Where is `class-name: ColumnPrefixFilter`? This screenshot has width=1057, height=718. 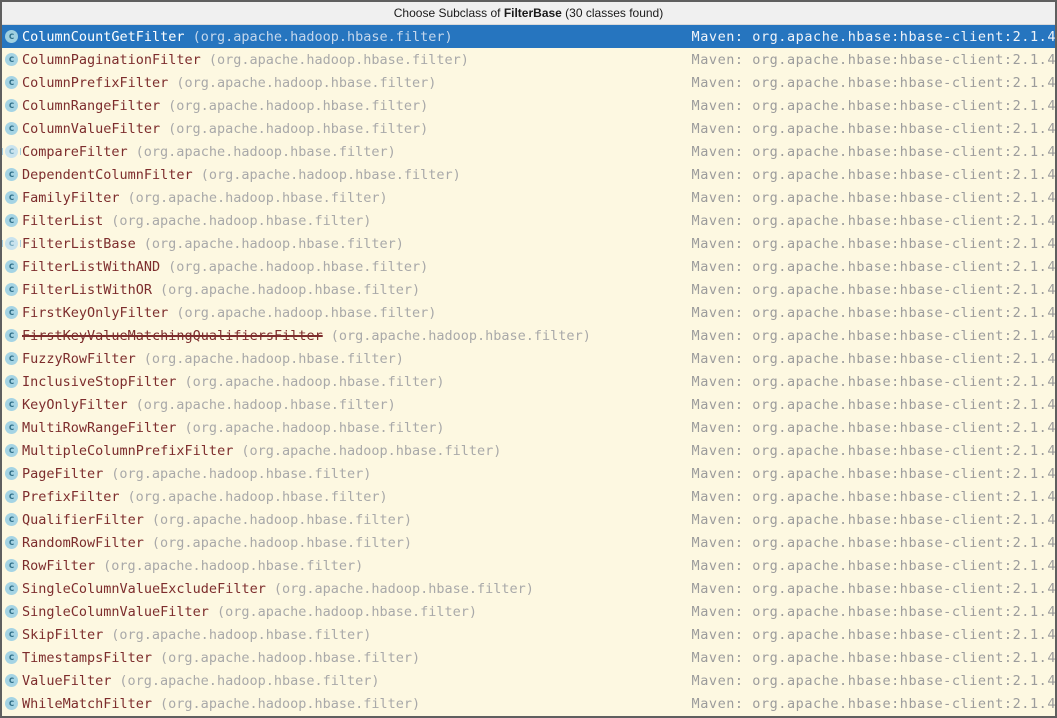 class-name: ColumnPrefixFilter is located at coordinates (95, 82).